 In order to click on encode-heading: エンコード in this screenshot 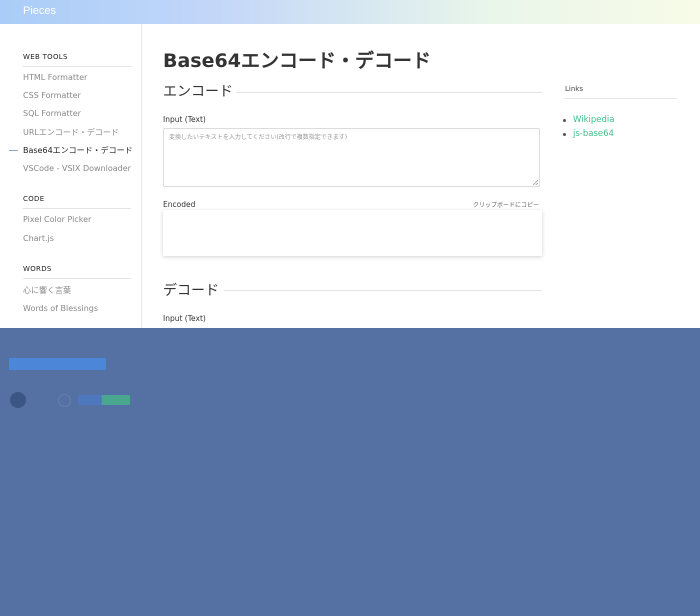, I will do `click(198, 92)`.